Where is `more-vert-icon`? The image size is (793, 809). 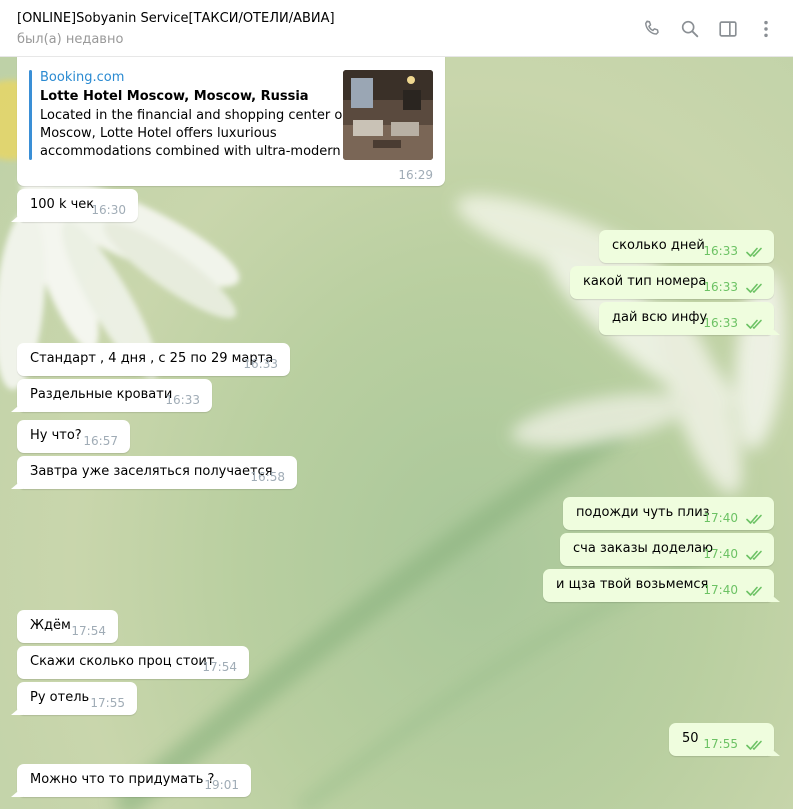
more-vert-icon is located at coordinates (766, 29).